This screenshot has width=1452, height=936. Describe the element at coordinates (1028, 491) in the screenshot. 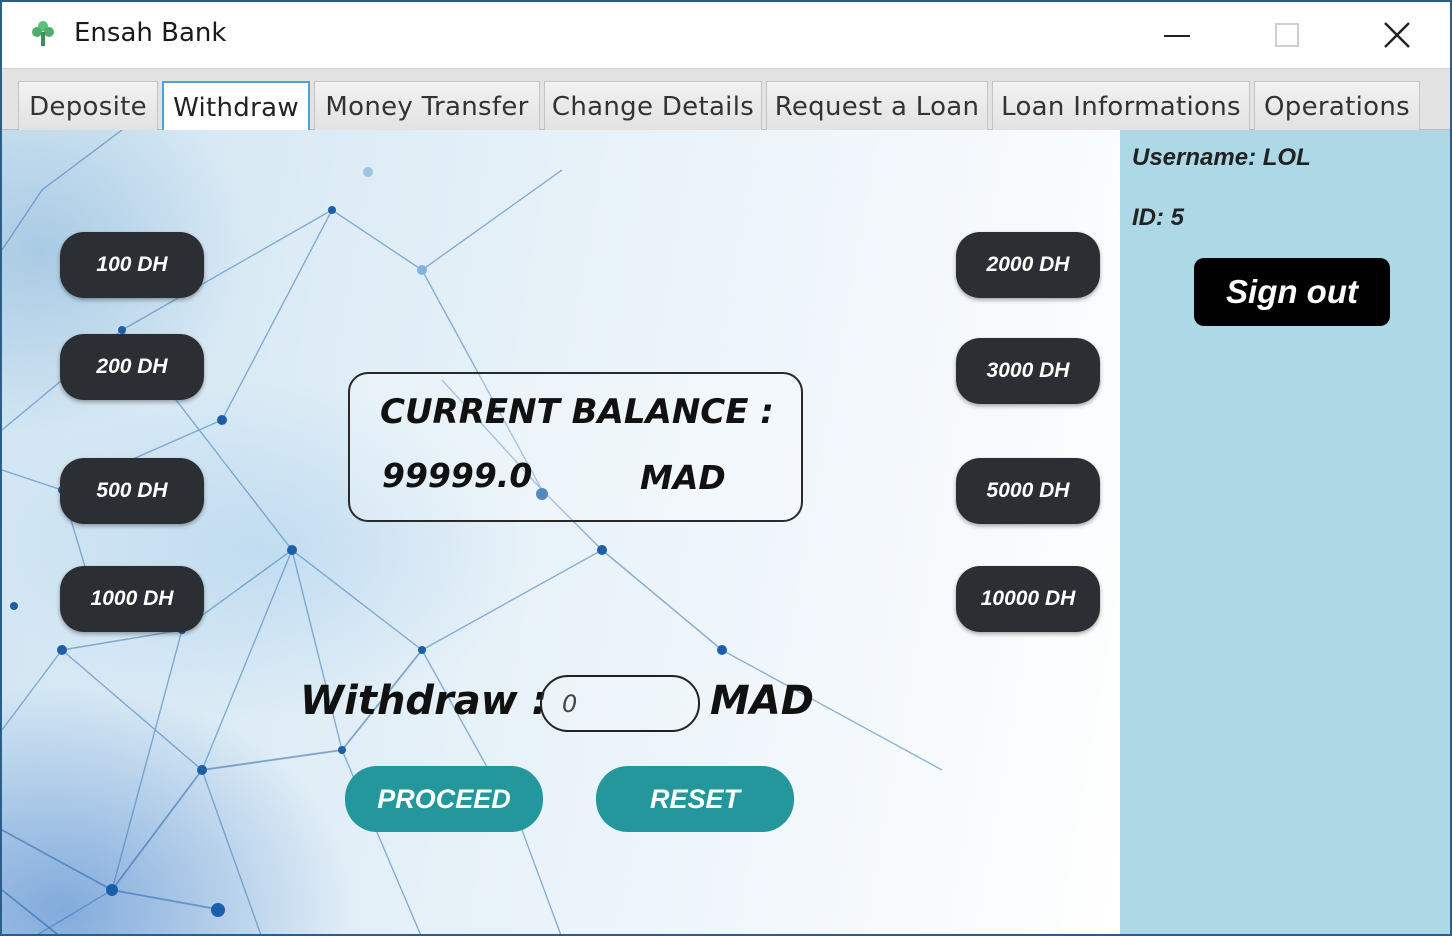

I see `amount-5000-button: 5000 DH` at that location.